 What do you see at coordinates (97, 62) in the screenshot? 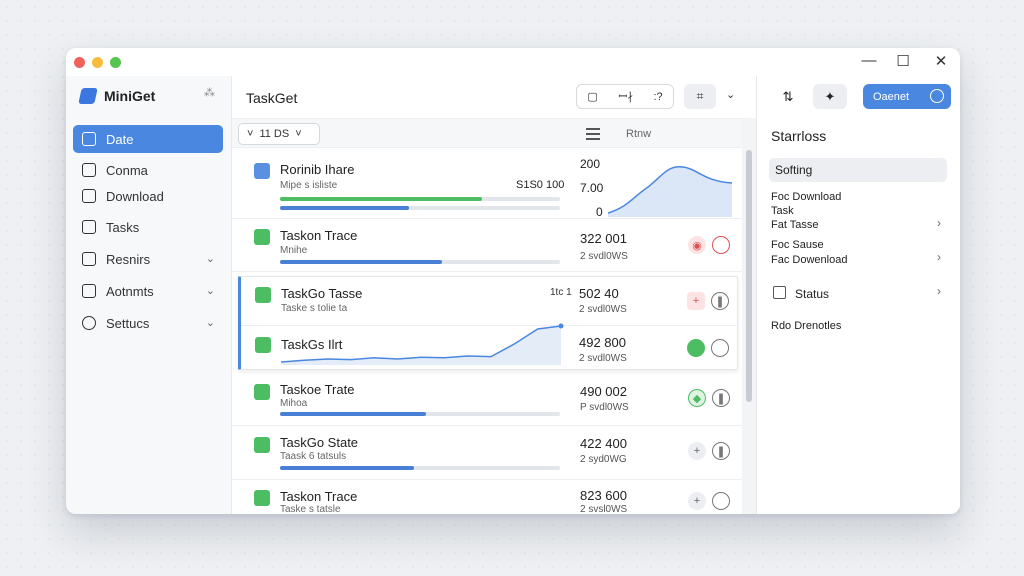
I see `minimize-traffic-light` at bounding box center [97, 62].